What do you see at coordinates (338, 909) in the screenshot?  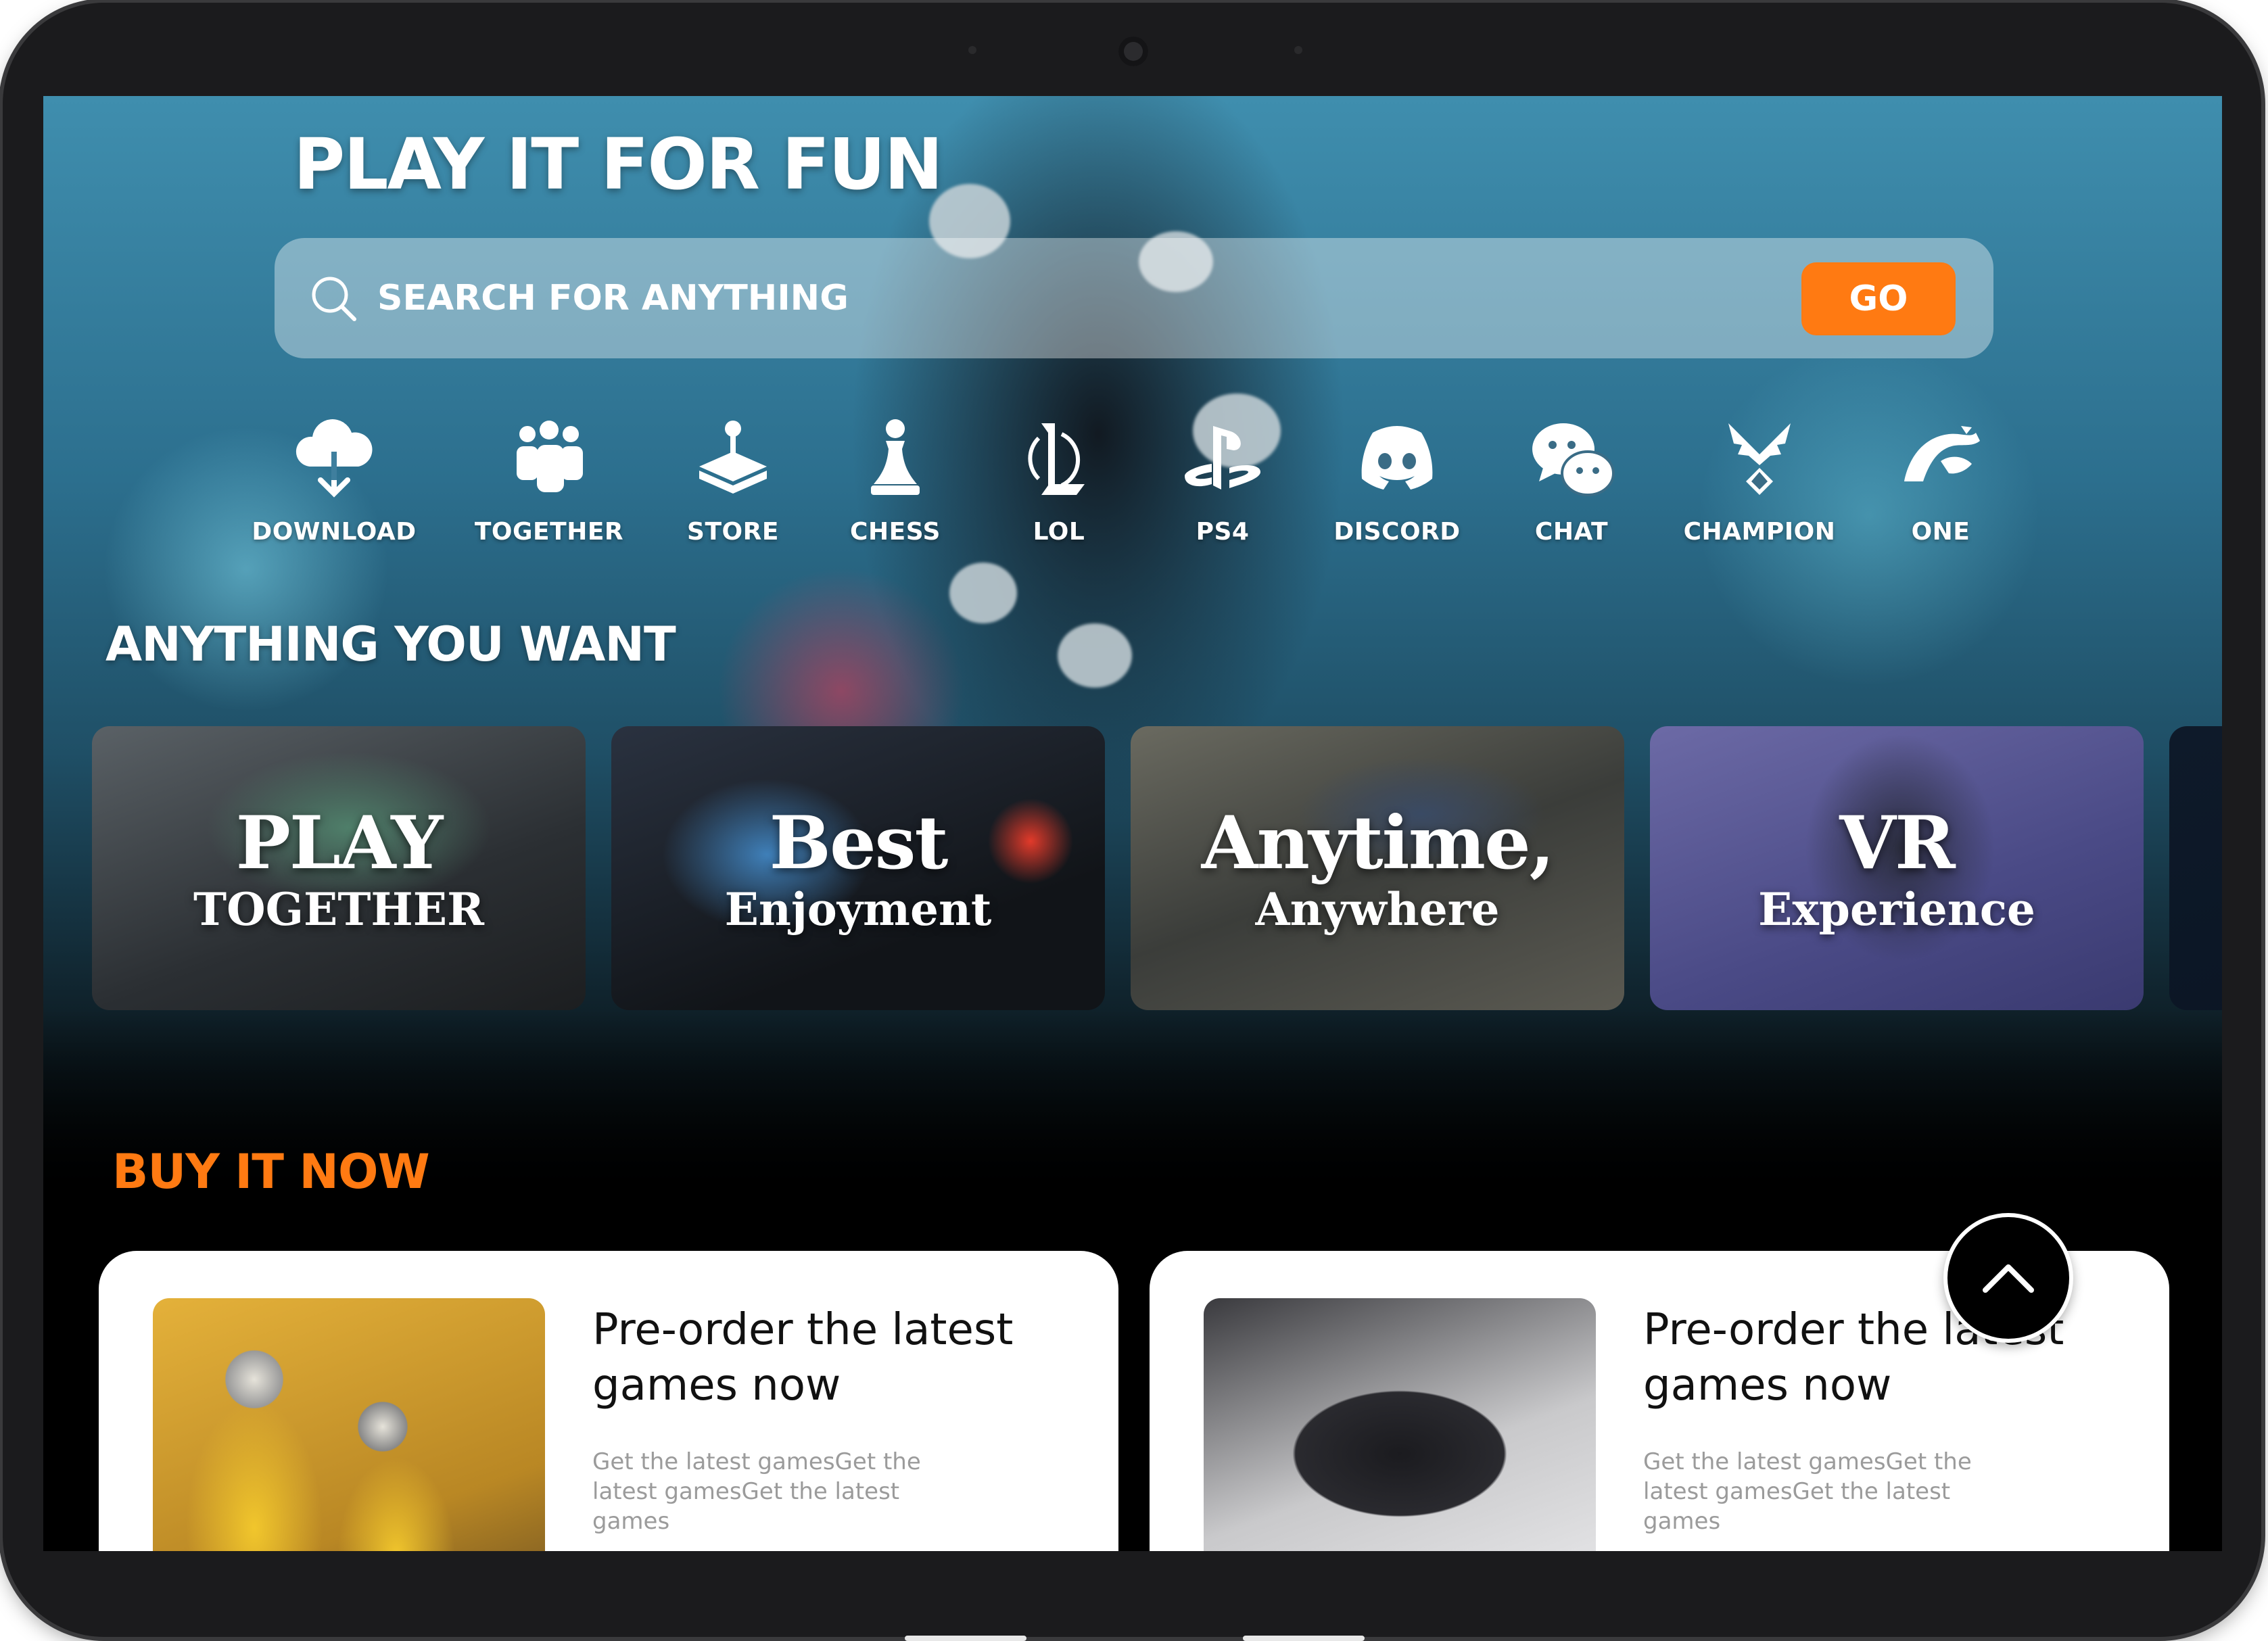 I see `card-subtitle: TOGETHER` at bounding box center [338, 909].